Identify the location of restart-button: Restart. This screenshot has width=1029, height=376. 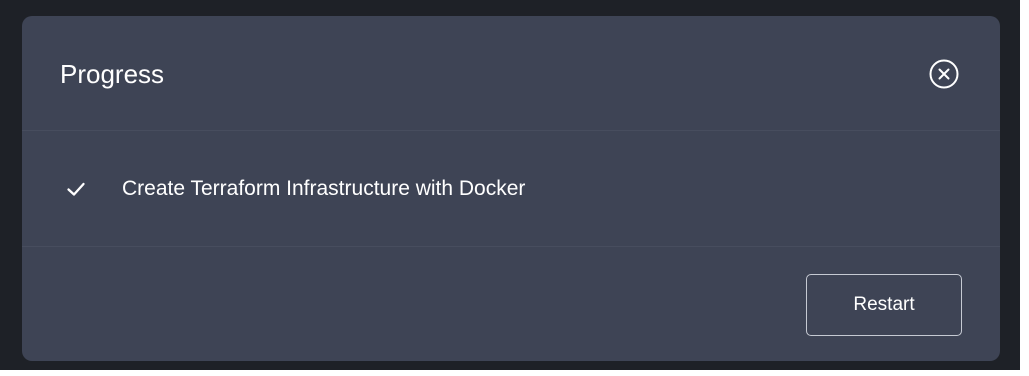
(884, 305).